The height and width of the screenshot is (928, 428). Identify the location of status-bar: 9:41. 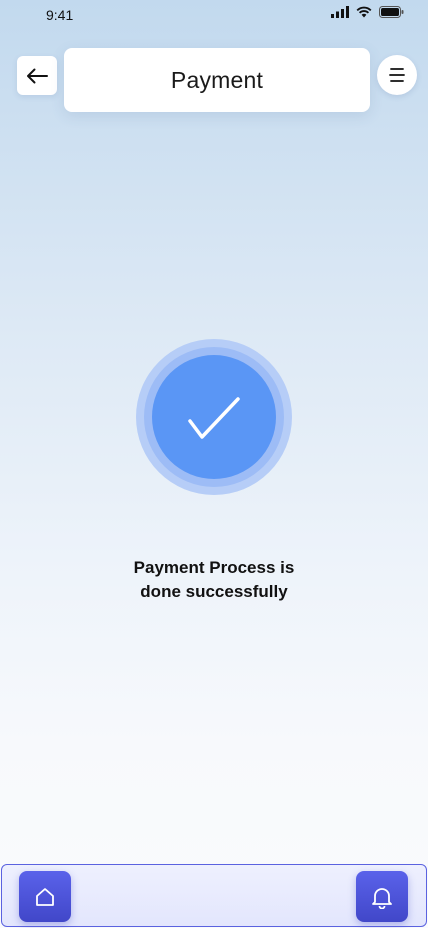
(214, 15).